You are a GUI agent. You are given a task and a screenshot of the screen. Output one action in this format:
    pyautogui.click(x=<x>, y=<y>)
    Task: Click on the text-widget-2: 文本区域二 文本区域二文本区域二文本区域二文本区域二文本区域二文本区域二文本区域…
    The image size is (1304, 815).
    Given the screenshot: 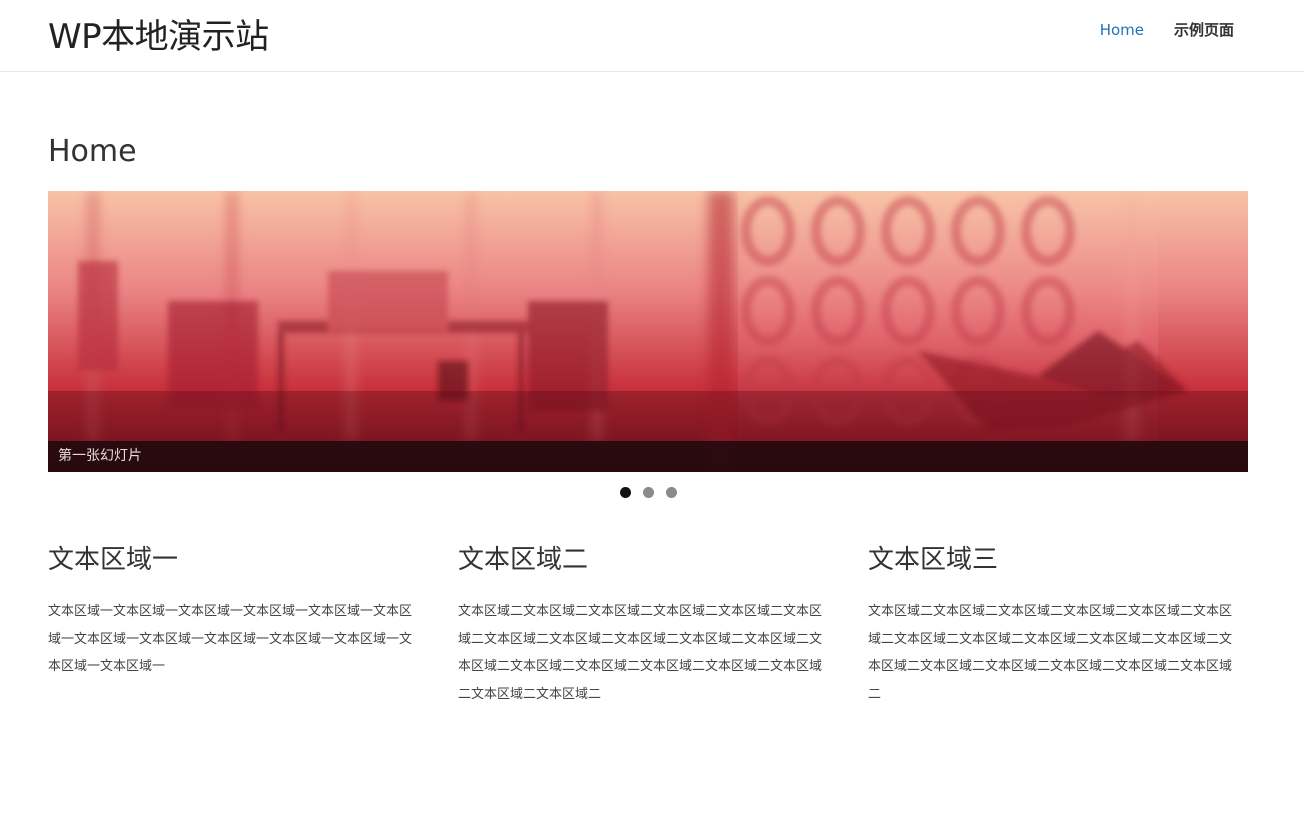 What is the action you would take?
    pyautogui.click(x=646, y=624)
    